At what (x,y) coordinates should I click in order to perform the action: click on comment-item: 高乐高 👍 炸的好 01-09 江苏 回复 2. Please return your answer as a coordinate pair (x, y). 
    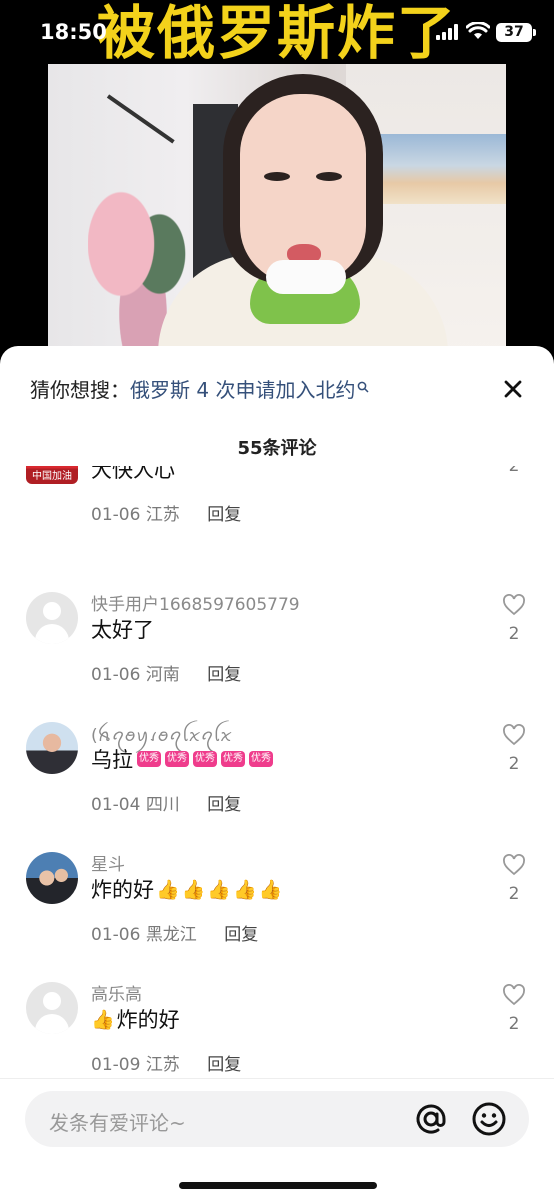
    Looking at the image, I should click on (277, 1029).